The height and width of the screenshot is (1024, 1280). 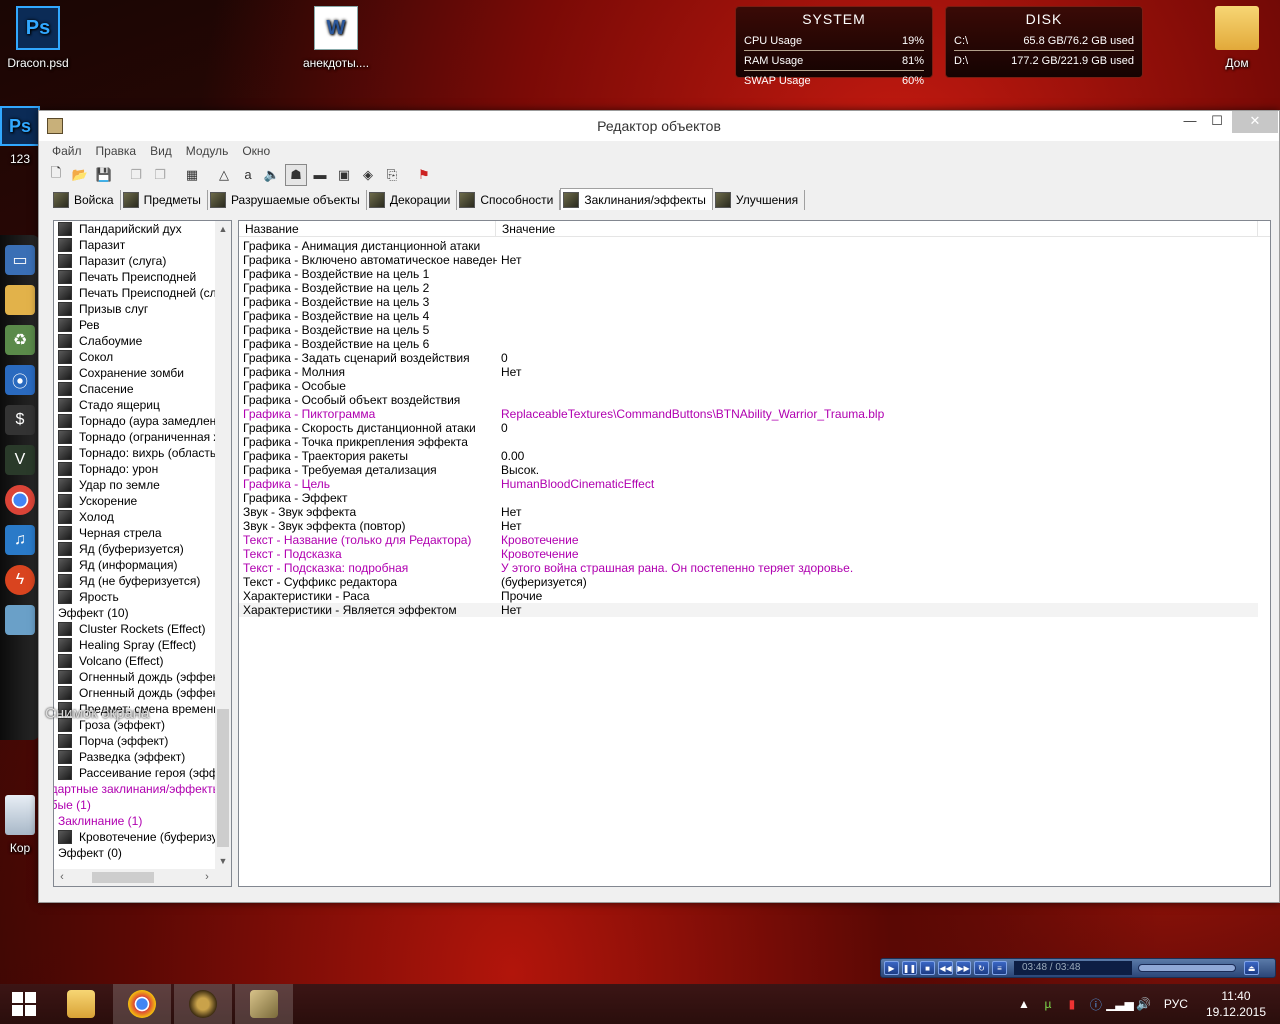 I want to click on clock: 11:40 19.12.2015, so click(x=1236, y=1004).